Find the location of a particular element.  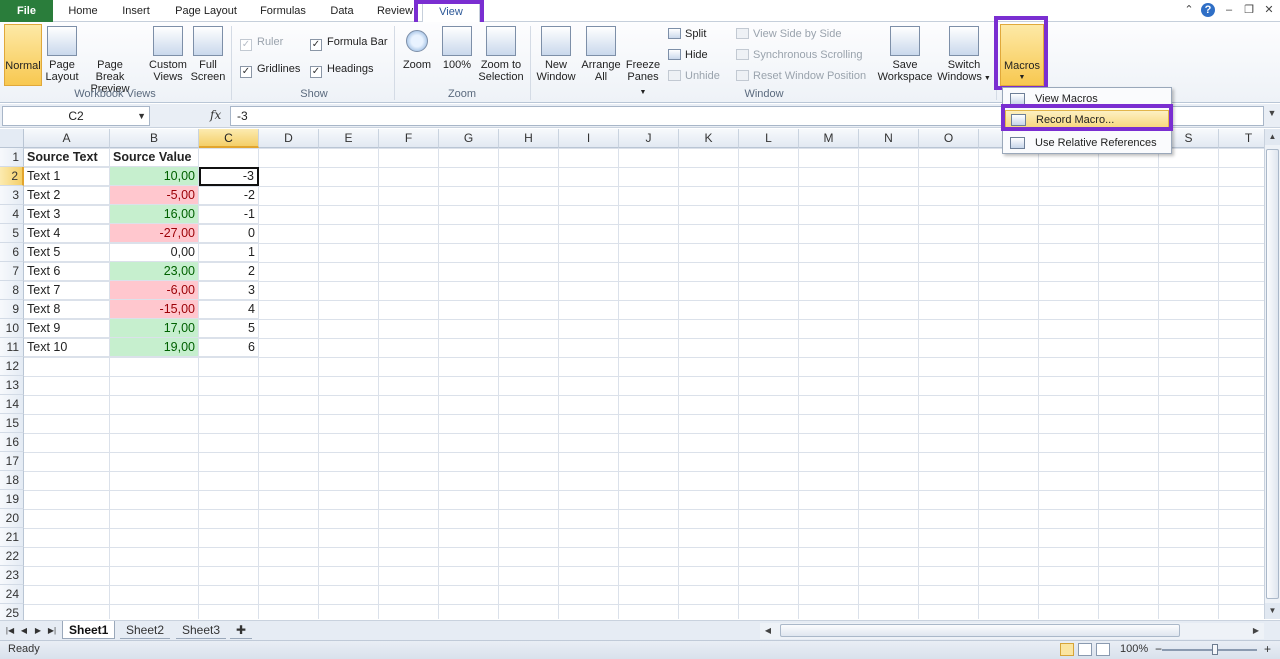

cell-a6: Text 5 is located at coordinates (67, 252).